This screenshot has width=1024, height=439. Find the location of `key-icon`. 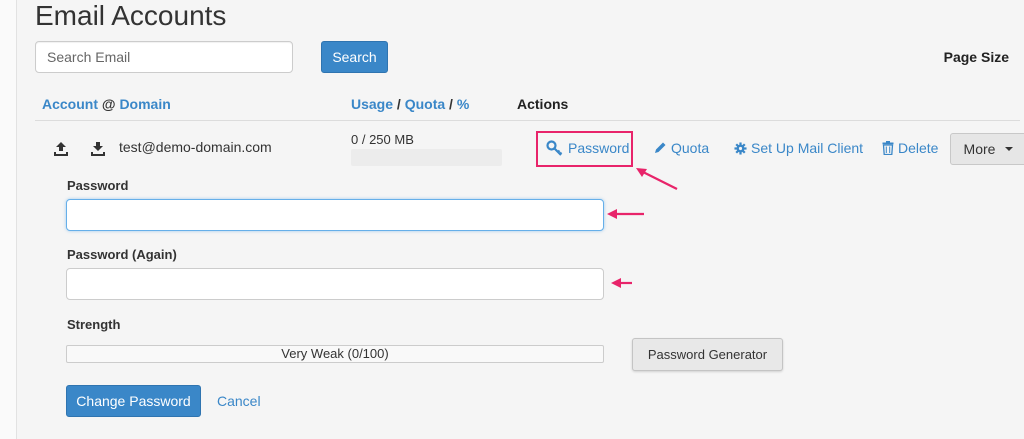

key-icon is located at coordinates (554, 148).